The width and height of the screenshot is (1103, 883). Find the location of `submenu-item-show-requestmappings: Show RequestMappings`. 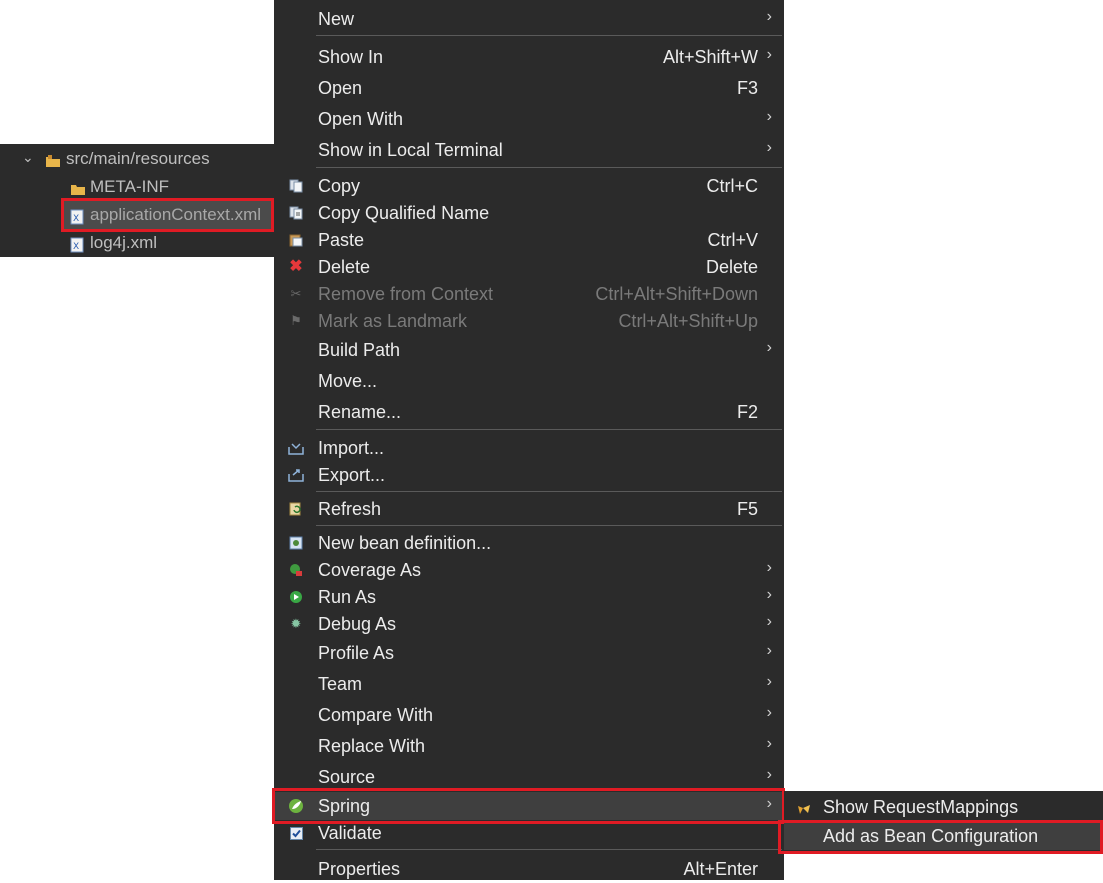

submenu-item-show-requestmappings: Show RequestMappings is located at coordinates (943, 807).